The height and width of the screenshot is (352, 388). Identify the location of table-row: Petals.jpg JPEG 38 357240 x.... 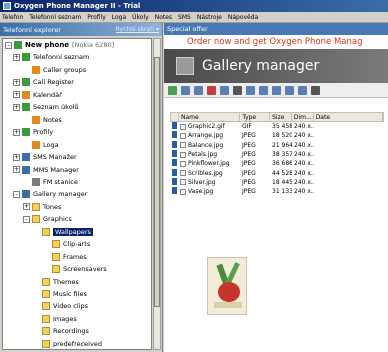
(277, 154).